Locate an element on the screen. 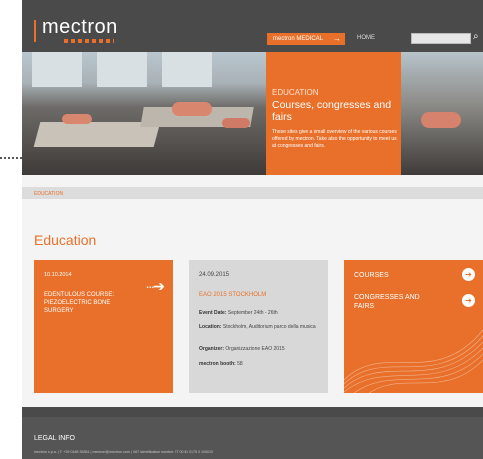  breadcrumb: EDUCATION is located at coordinates (48, 194).